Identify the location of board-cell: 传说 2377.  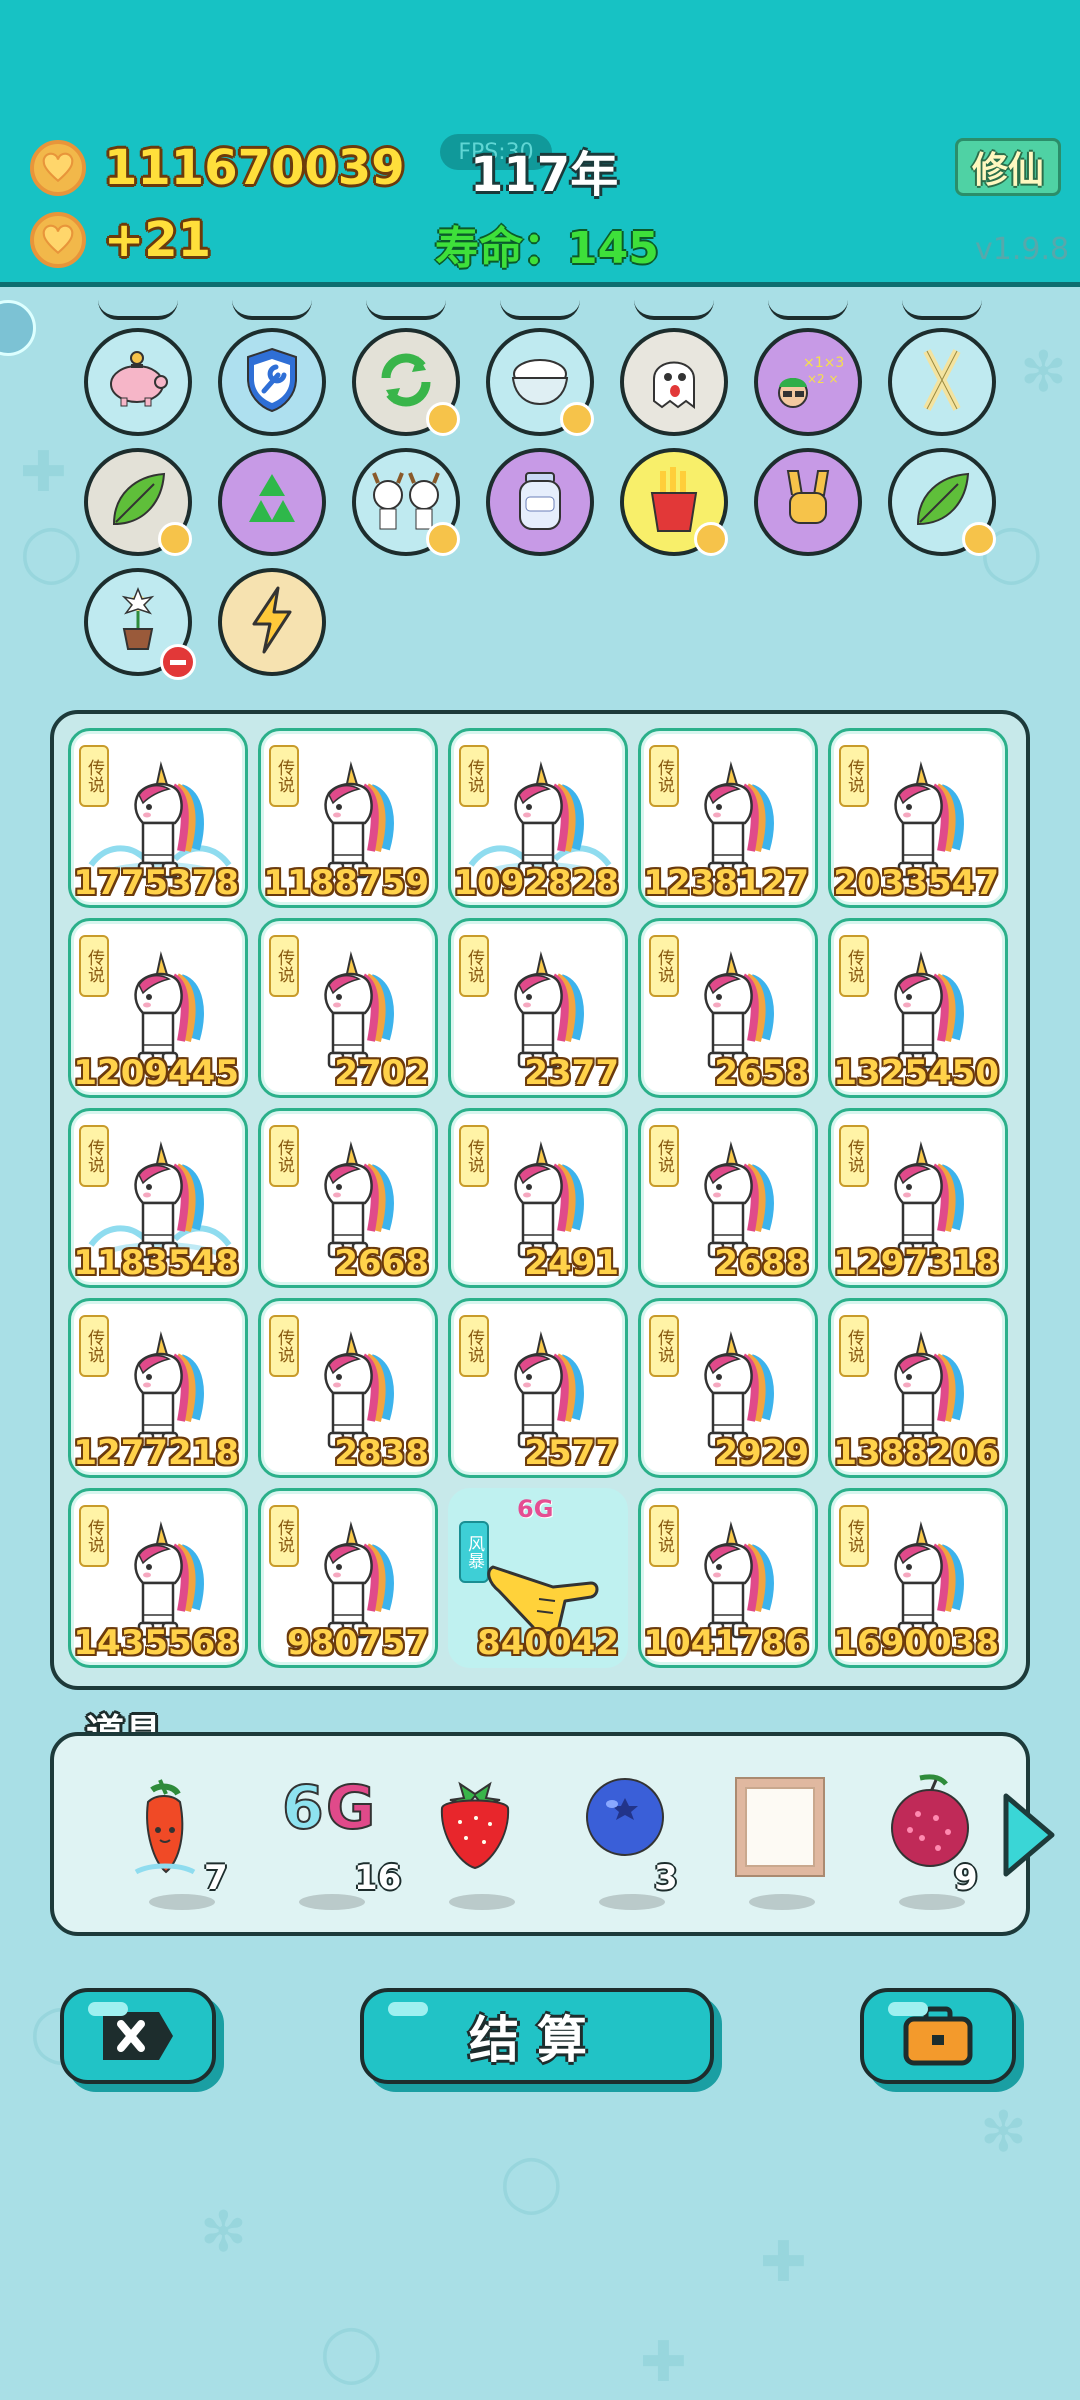
(538, 1008).